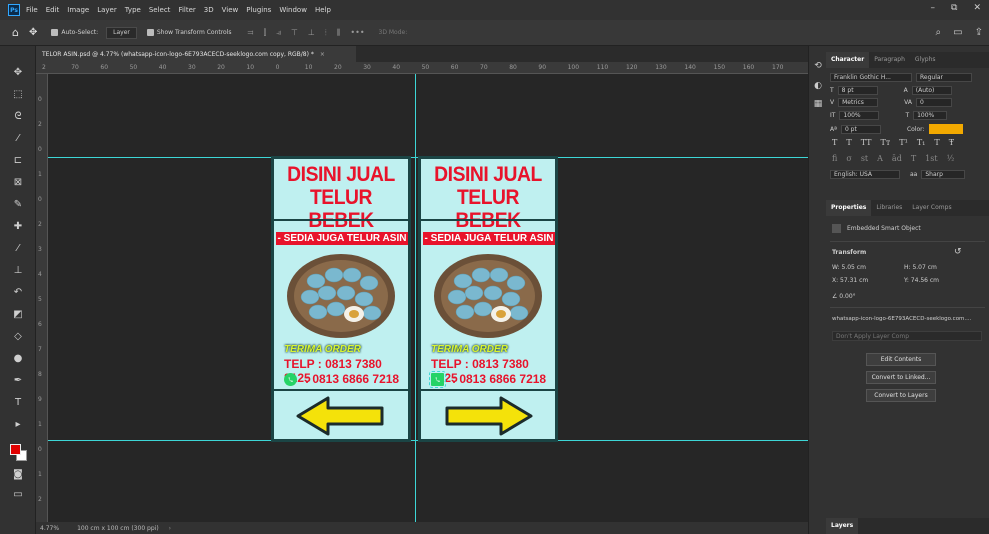 The height and width of the screenshot is (534, 989). I want to click on marquee-tool-icon: ⬚, so click(18, 95).